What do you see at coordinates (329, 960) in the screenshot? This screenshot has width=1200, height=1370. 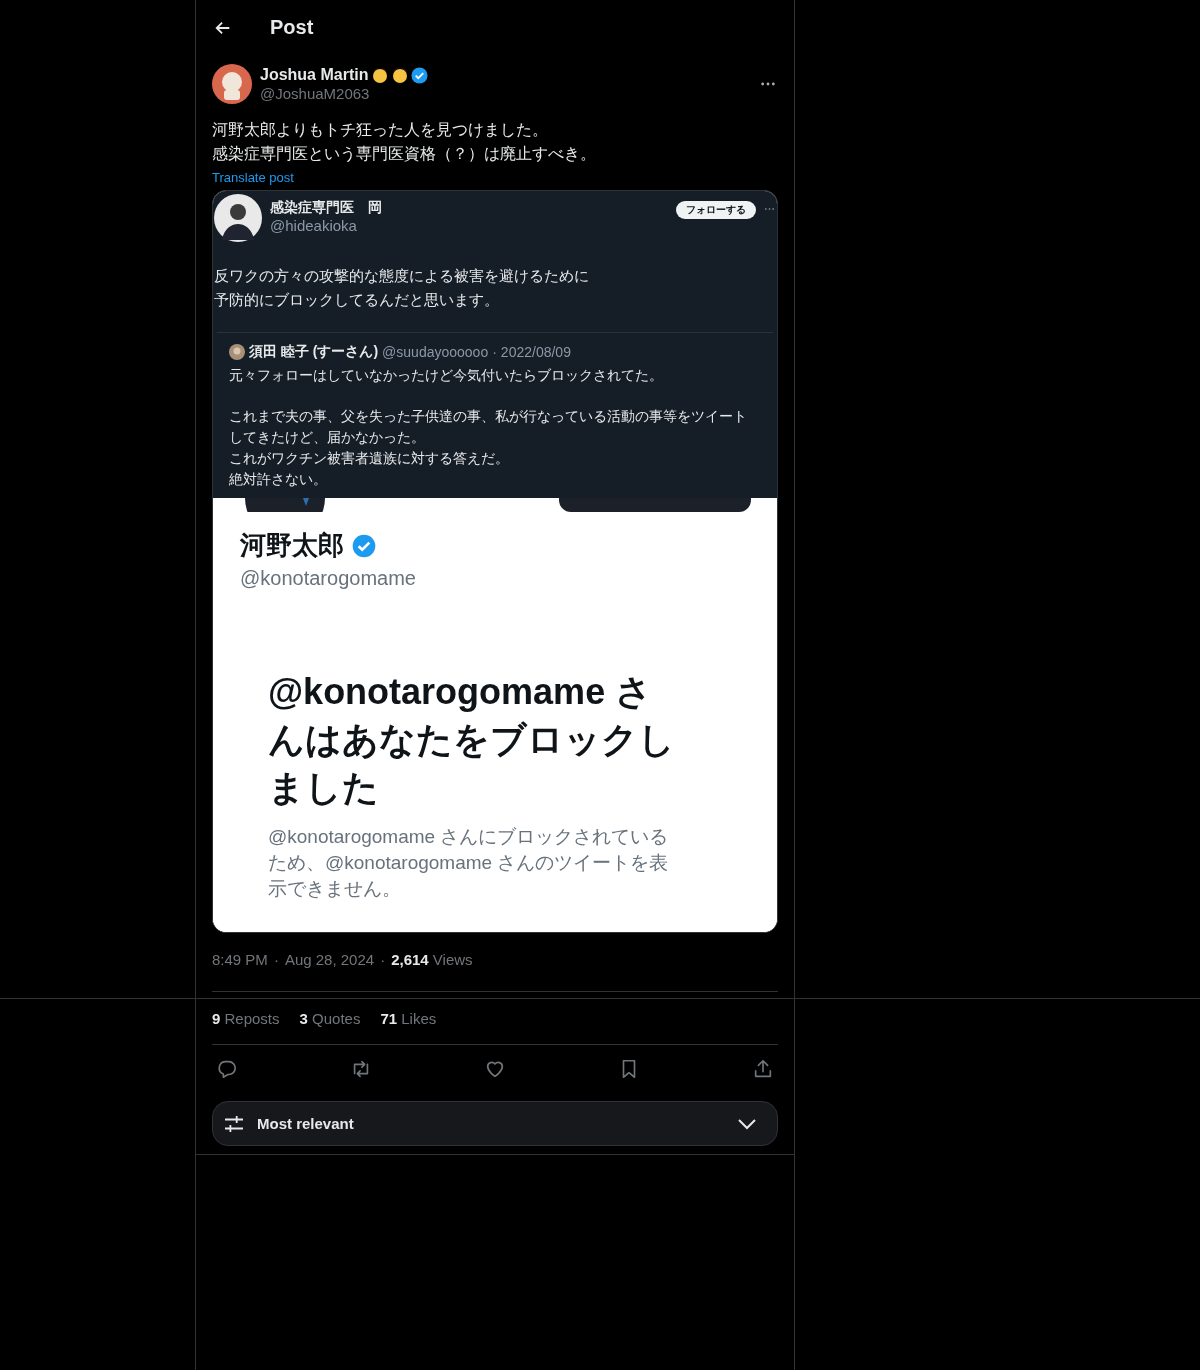 I see `post-date: Aug 28, 2024` at bounding box center [329, 960].